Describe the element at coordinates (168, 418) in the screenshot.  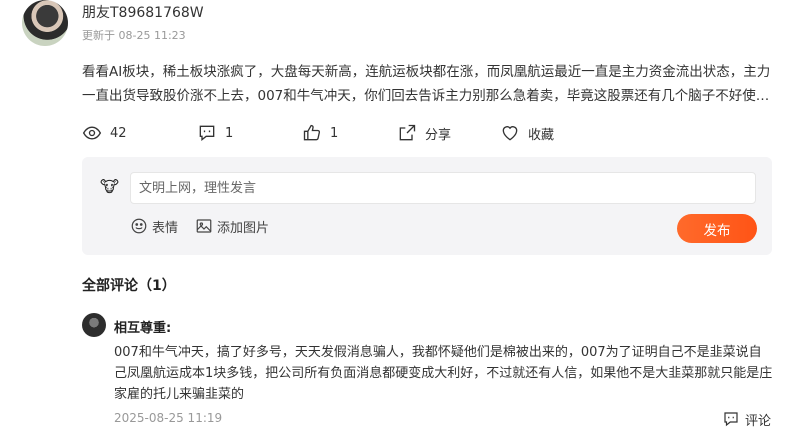
I see `comment-time: 2025-08-25 11:19` at that location.